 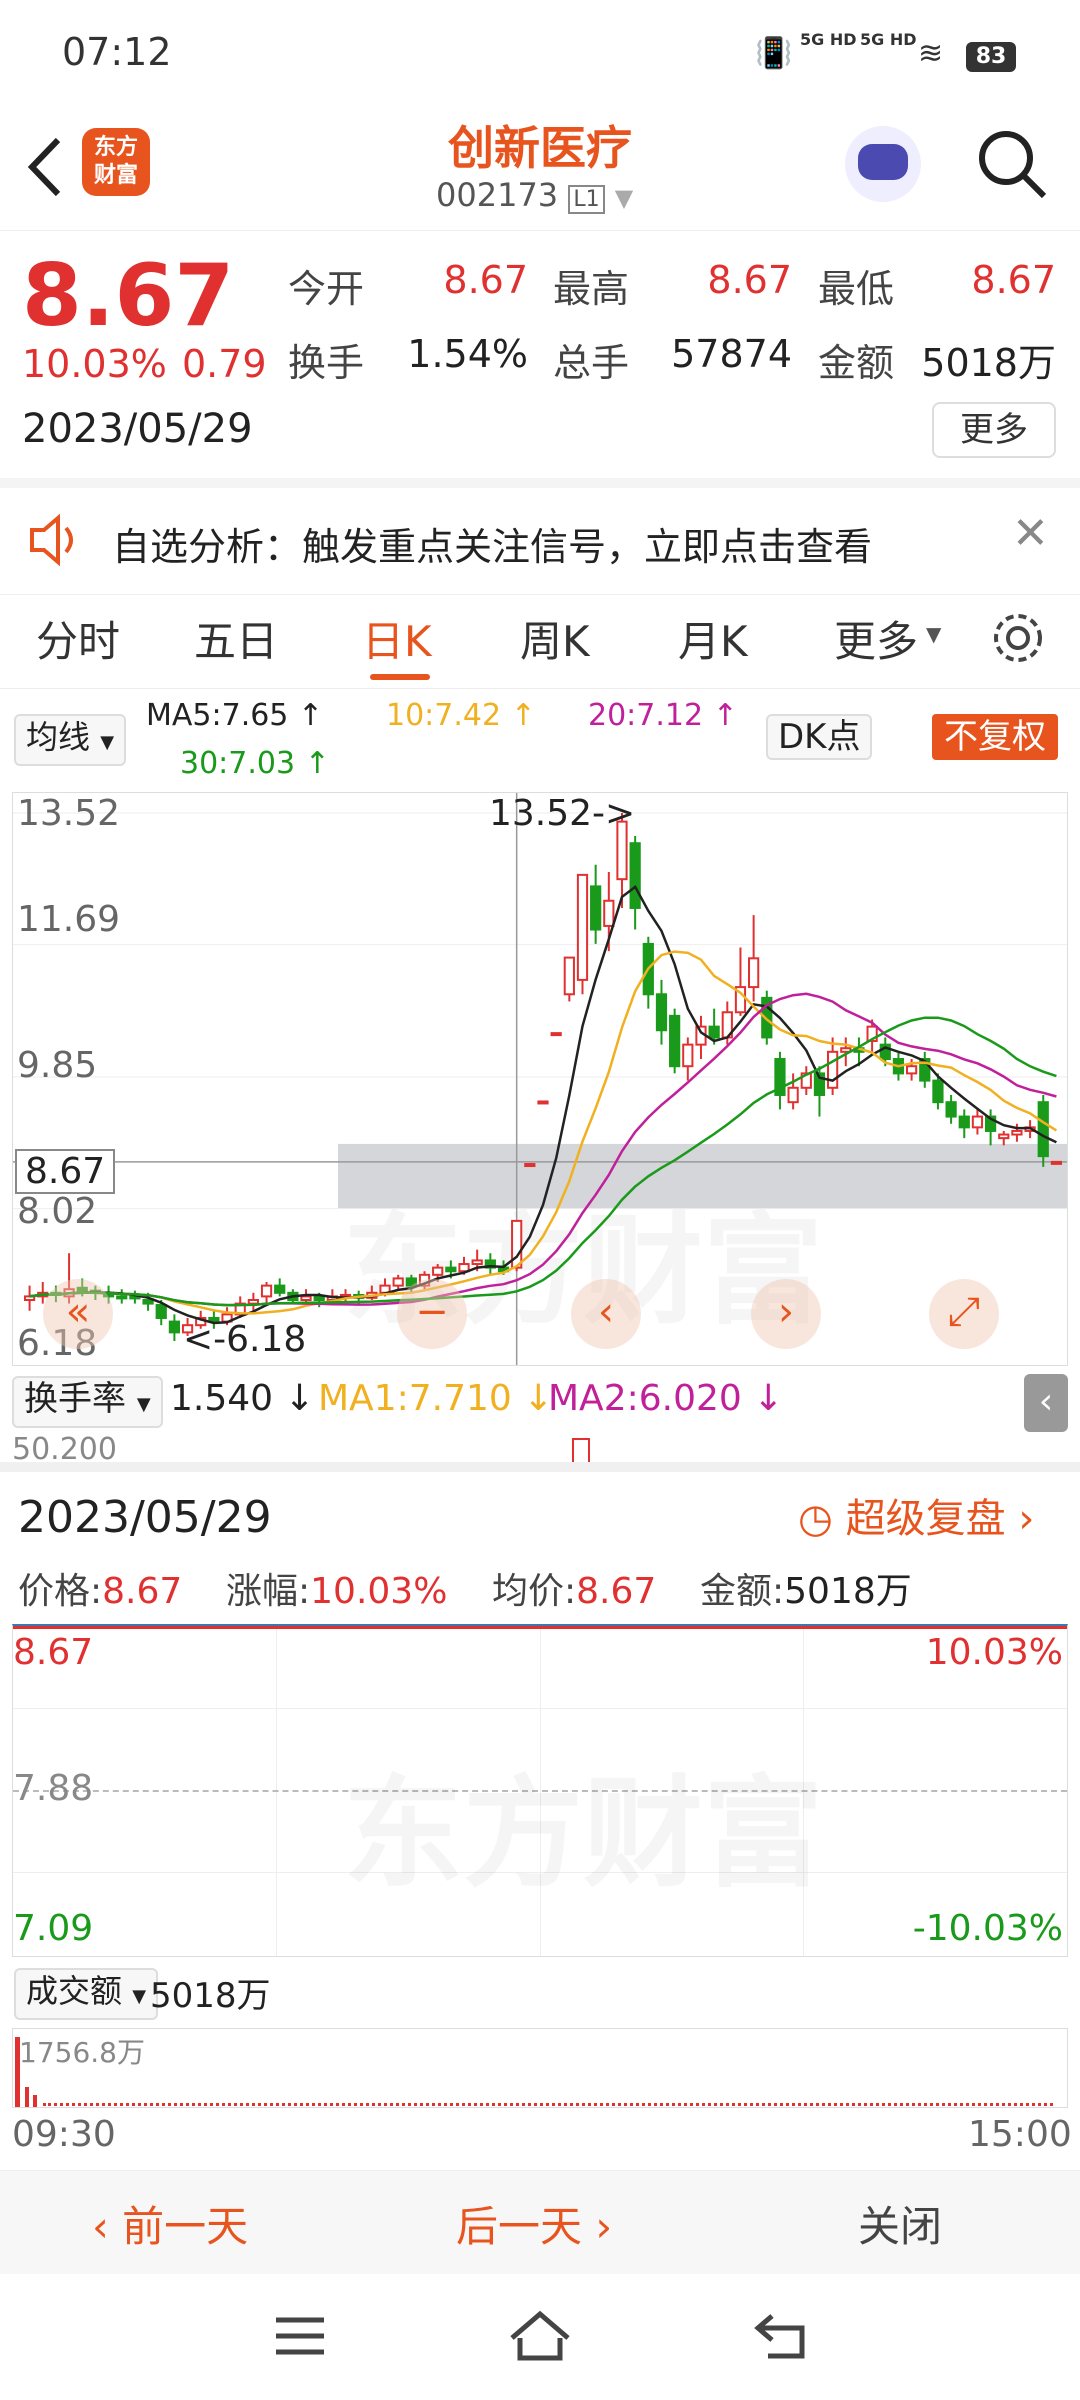 I want to click on y-tick-label: 11.69, so click(x=69, y=919).